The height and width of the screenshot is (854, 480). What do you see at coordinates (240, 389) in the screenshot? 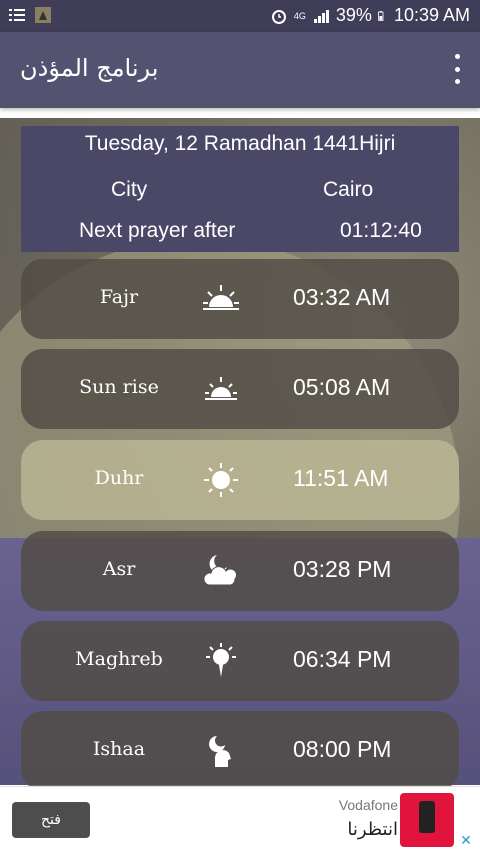
I see `prayer-row-sunrise: Sun rise 05:08 AM` at bounding box center [240, 389].